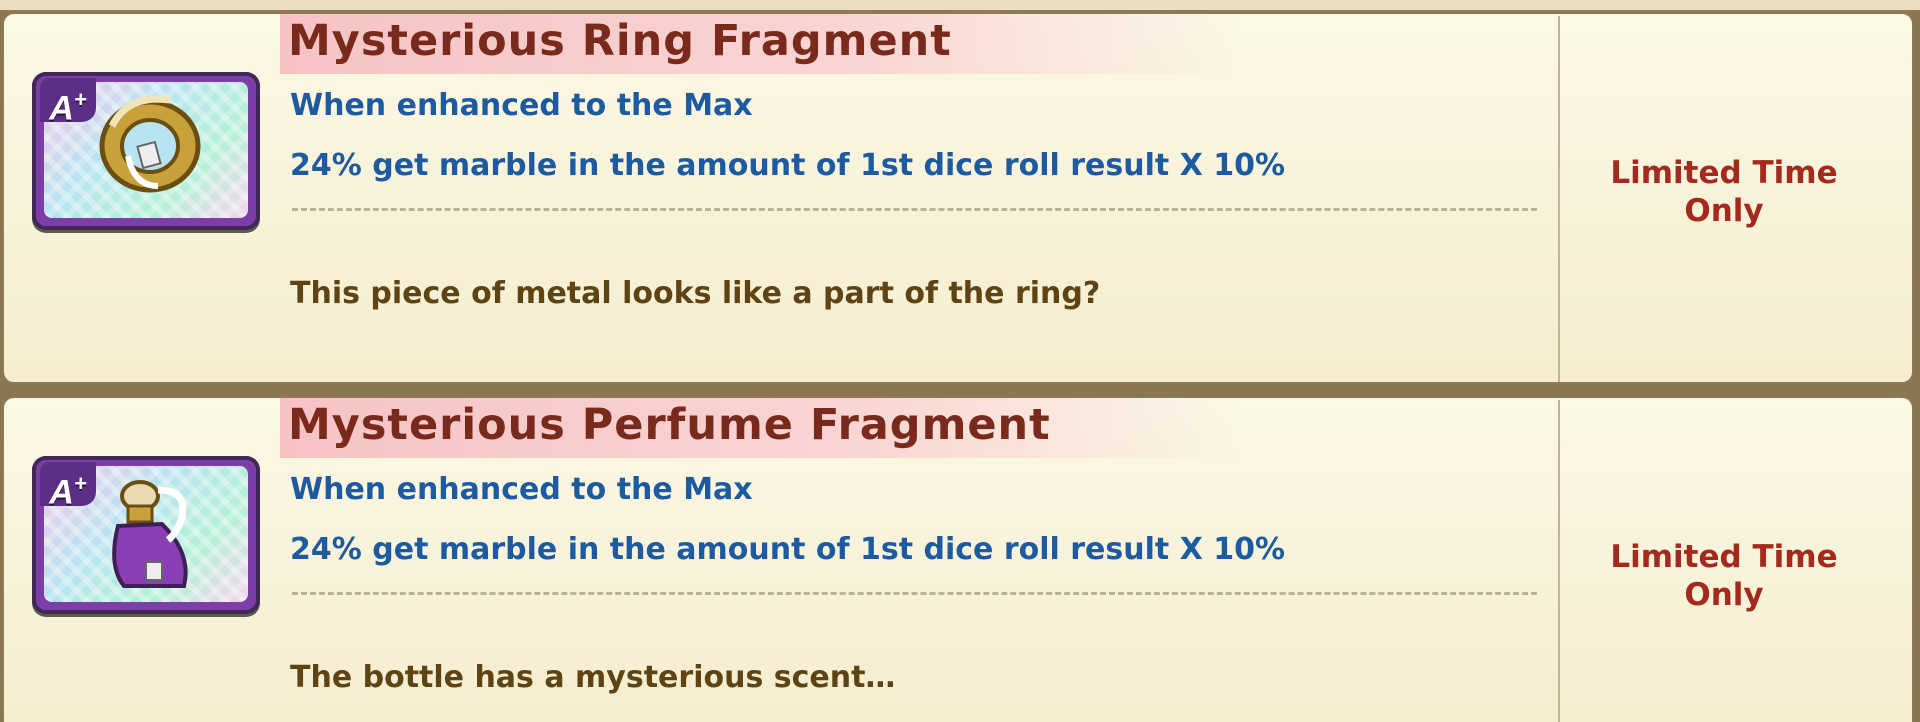 Image resolution: width=1920 pixels, height=722 pixels. What do you see at coordinates (620, 41) in the screenshot?
I see `item-title: Mysterious Ring Fragment` at bounding box center [620, 41].